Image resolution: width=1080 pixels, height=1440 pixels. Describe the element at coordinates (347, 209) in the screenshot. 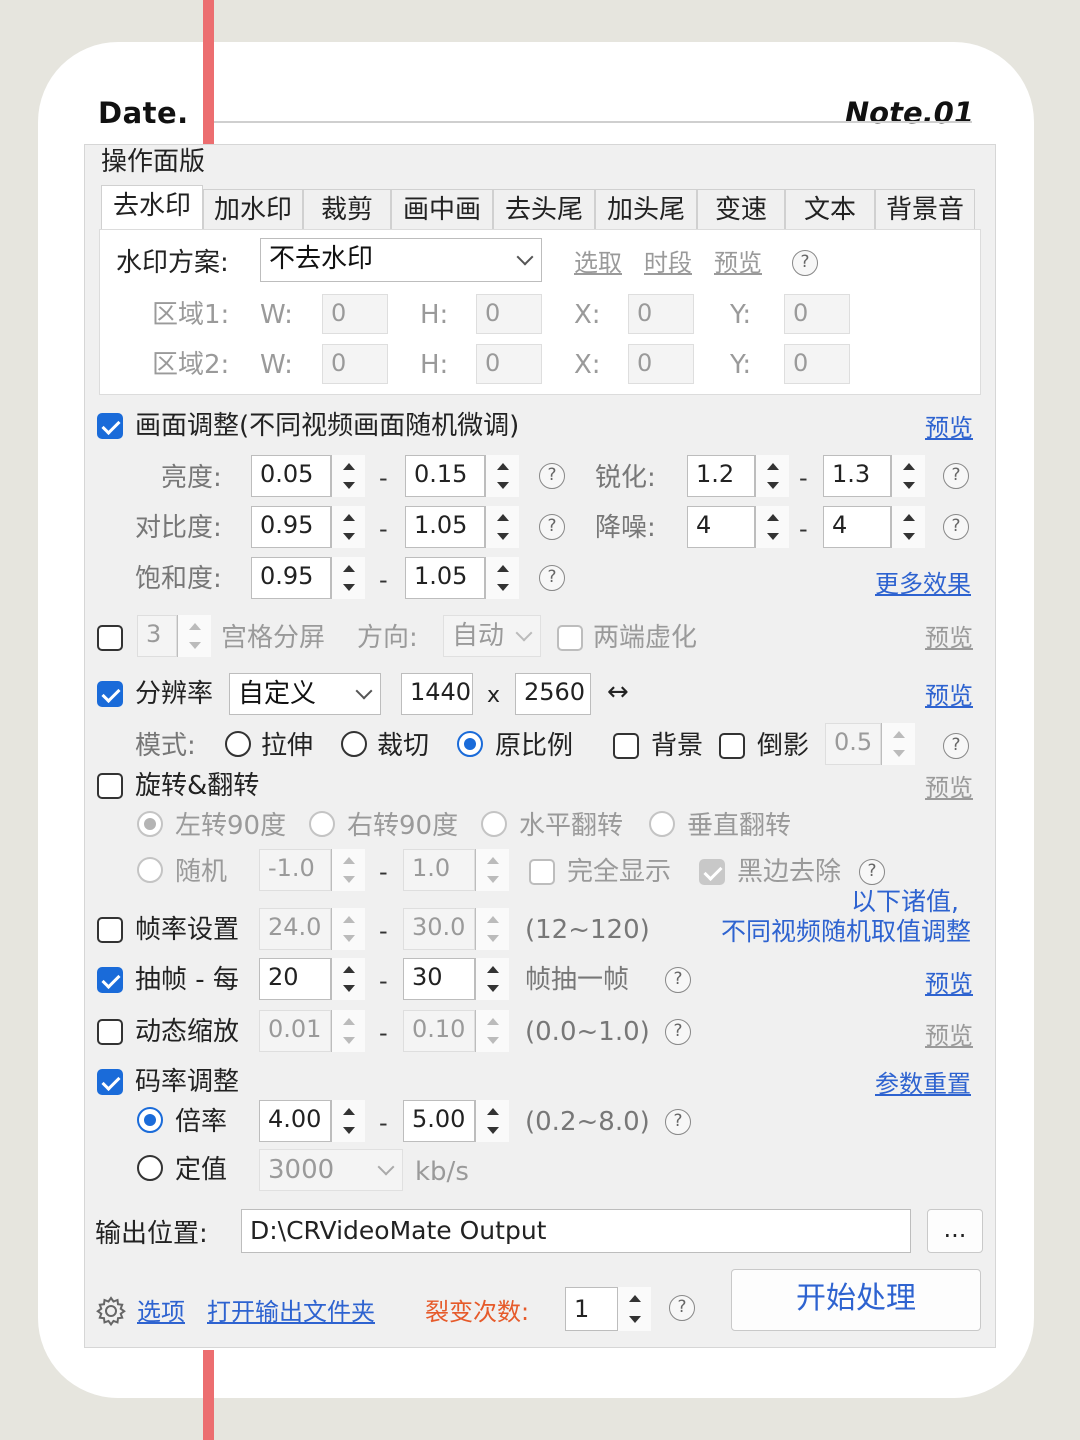

I see `tab-crop: 裁剪` at that location.